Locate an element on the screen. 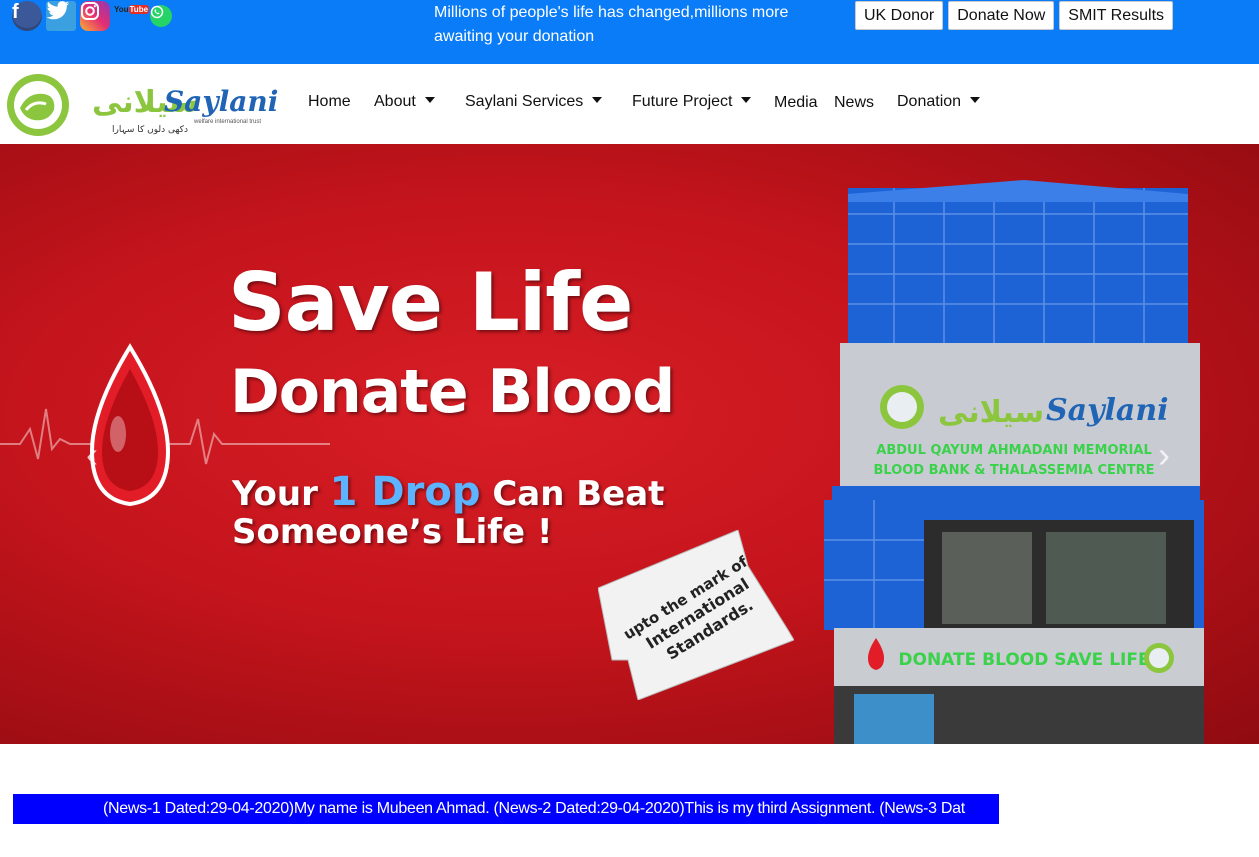 This screenshot has width=1259, height=857. nav-donation: Donation is located at coordinates (939, 102).